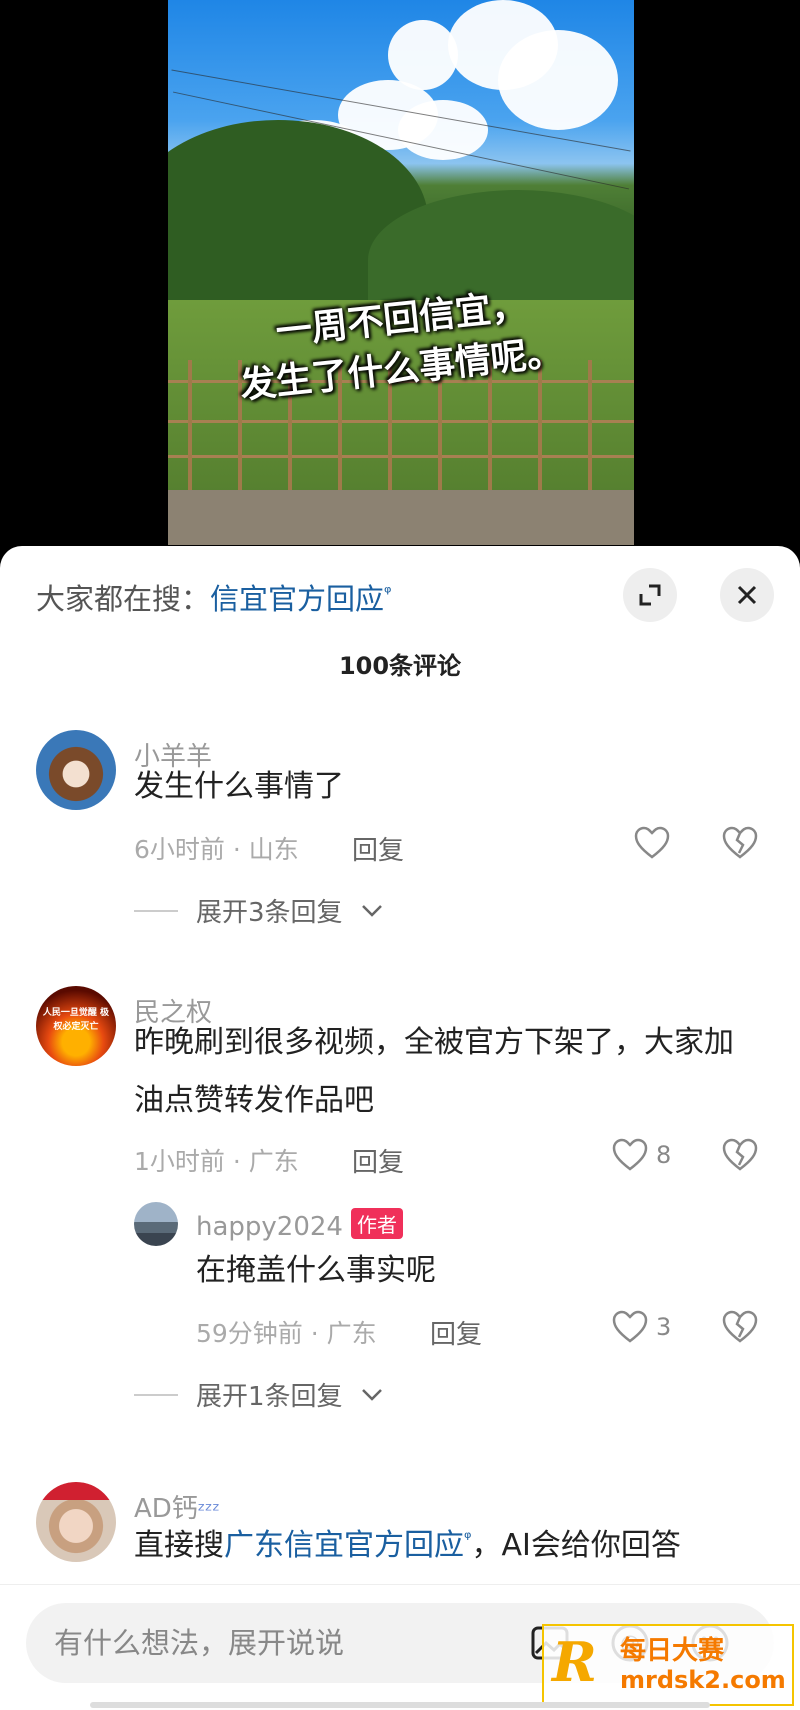 This screenshot has width=800, height=1710. What do you see at coordinates (664, 1155) in the screenshot?
I see `like-count: 8` at bounding box center [664, 1155].